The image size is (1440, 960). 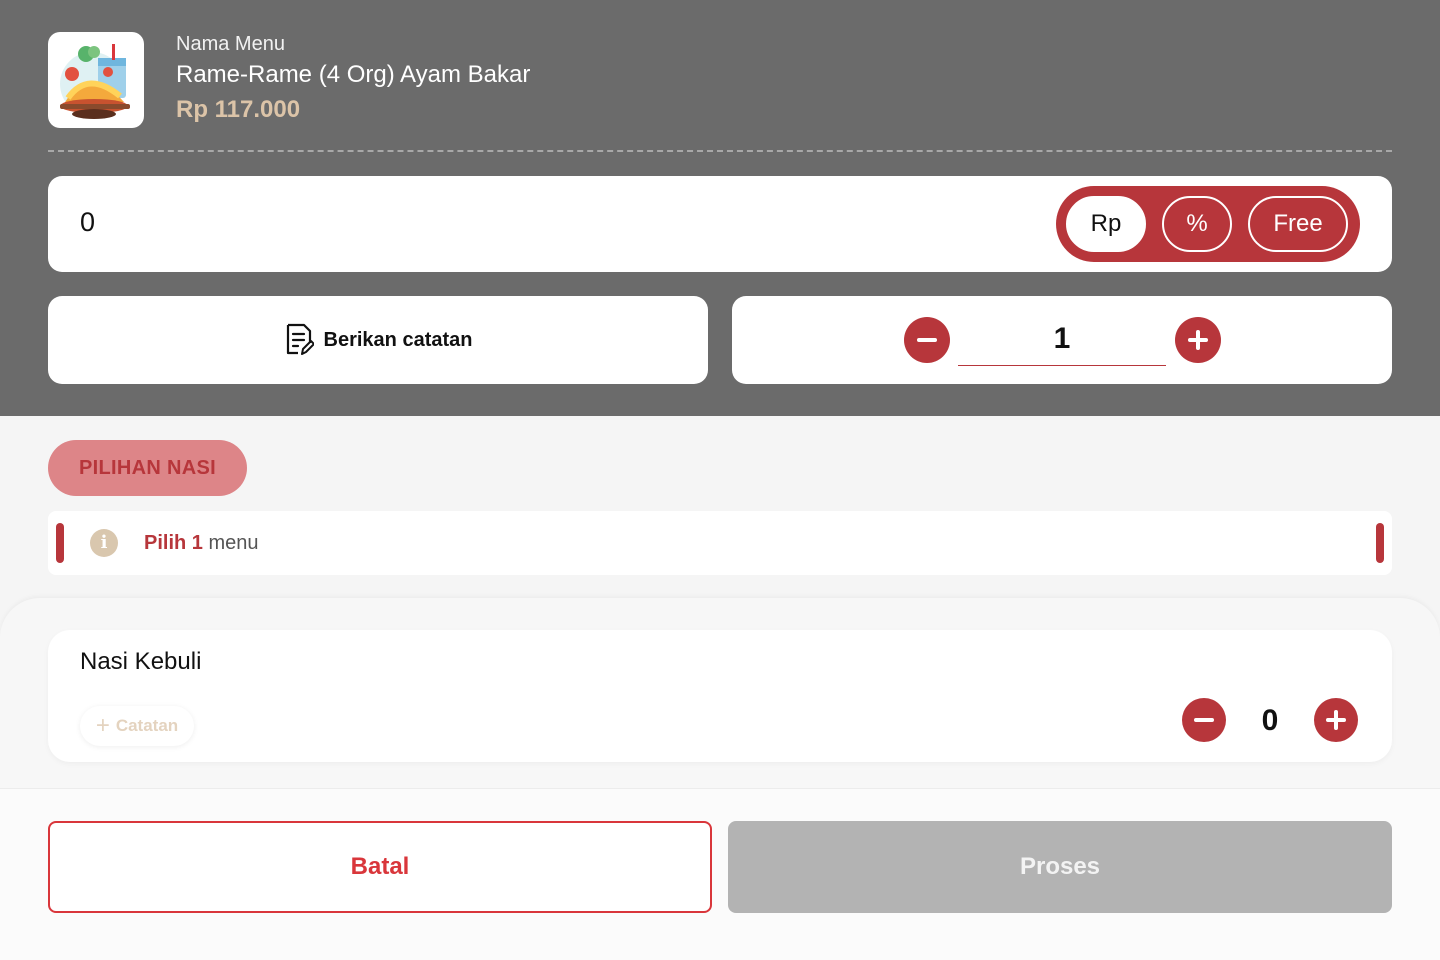 What do you see at coordinates (353, 74) in the screenshot?
I see `menu-name: Rame-Rame (4 Org) Ayam Bakar` at bounding box center [353, 74].